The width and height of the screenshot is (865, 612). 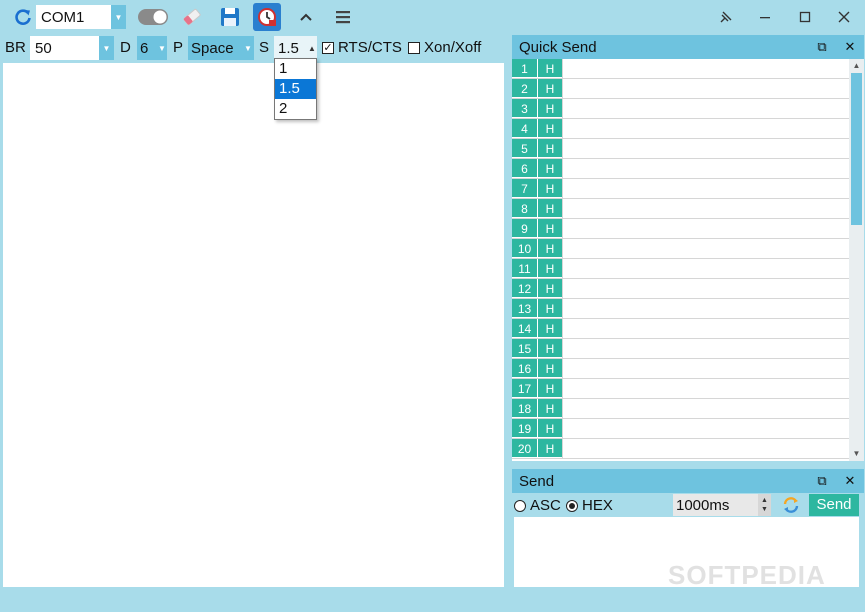 I want to click on port-select: COM1 ▼, so click(x=81, y=17).